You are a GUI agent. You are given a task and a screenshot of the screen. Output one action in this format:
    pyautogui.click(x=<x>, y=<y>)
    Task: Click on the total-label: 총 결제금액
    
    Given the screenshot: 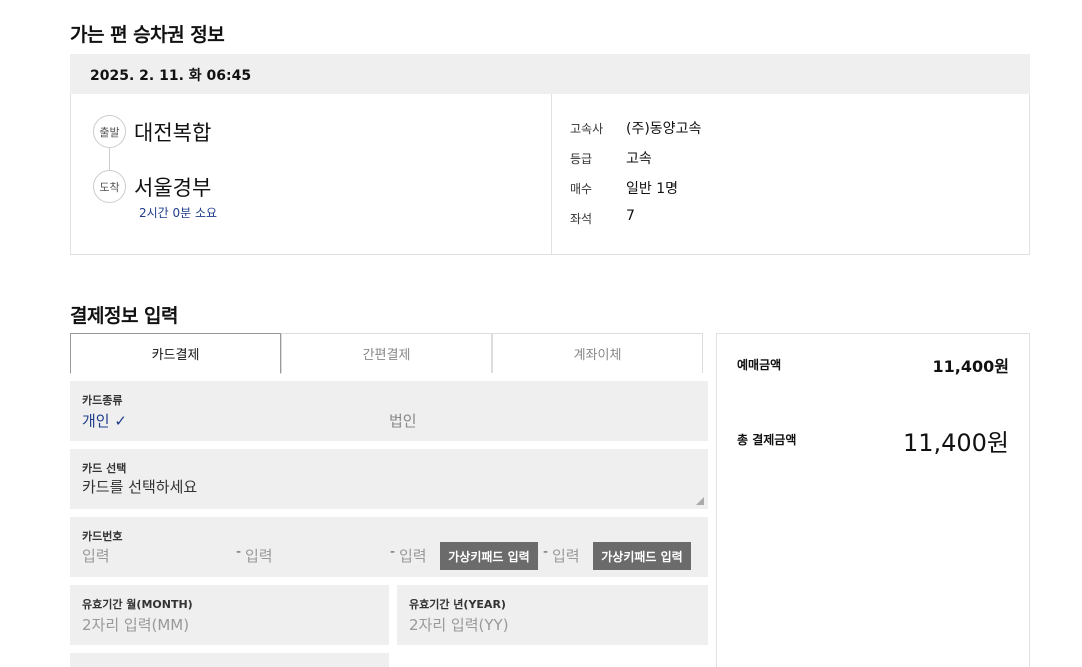 What is the action you would take?
    pyautogui.click(x=767, y=440)
    